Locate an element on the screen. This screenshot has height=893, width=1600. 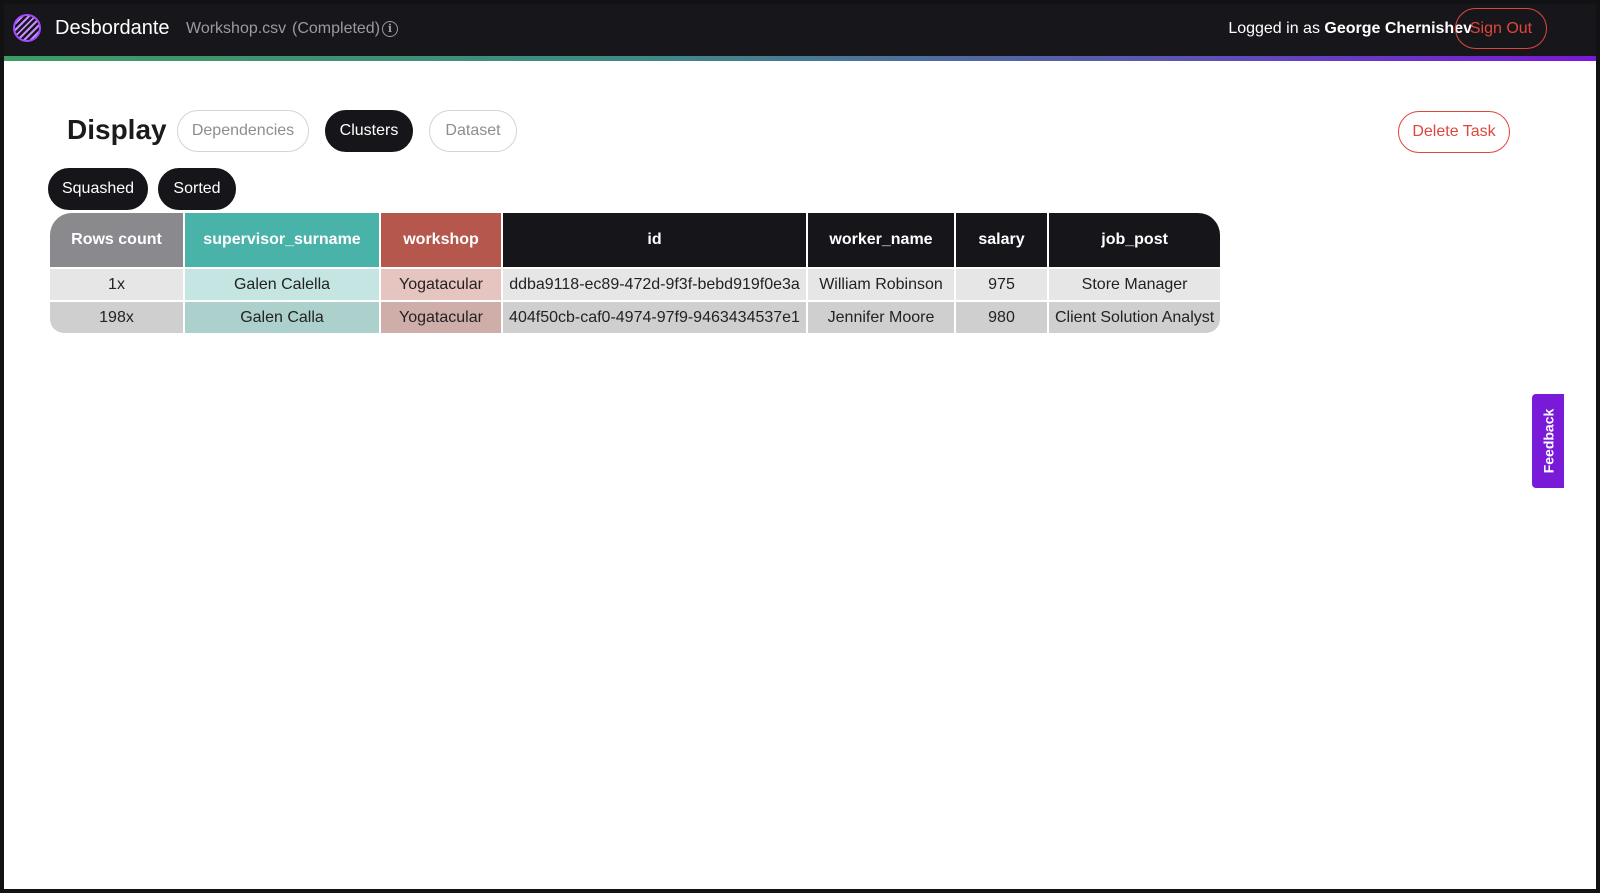
column-header-supervisor-surname: supervisor_surname is located at coordinates (282, 240).